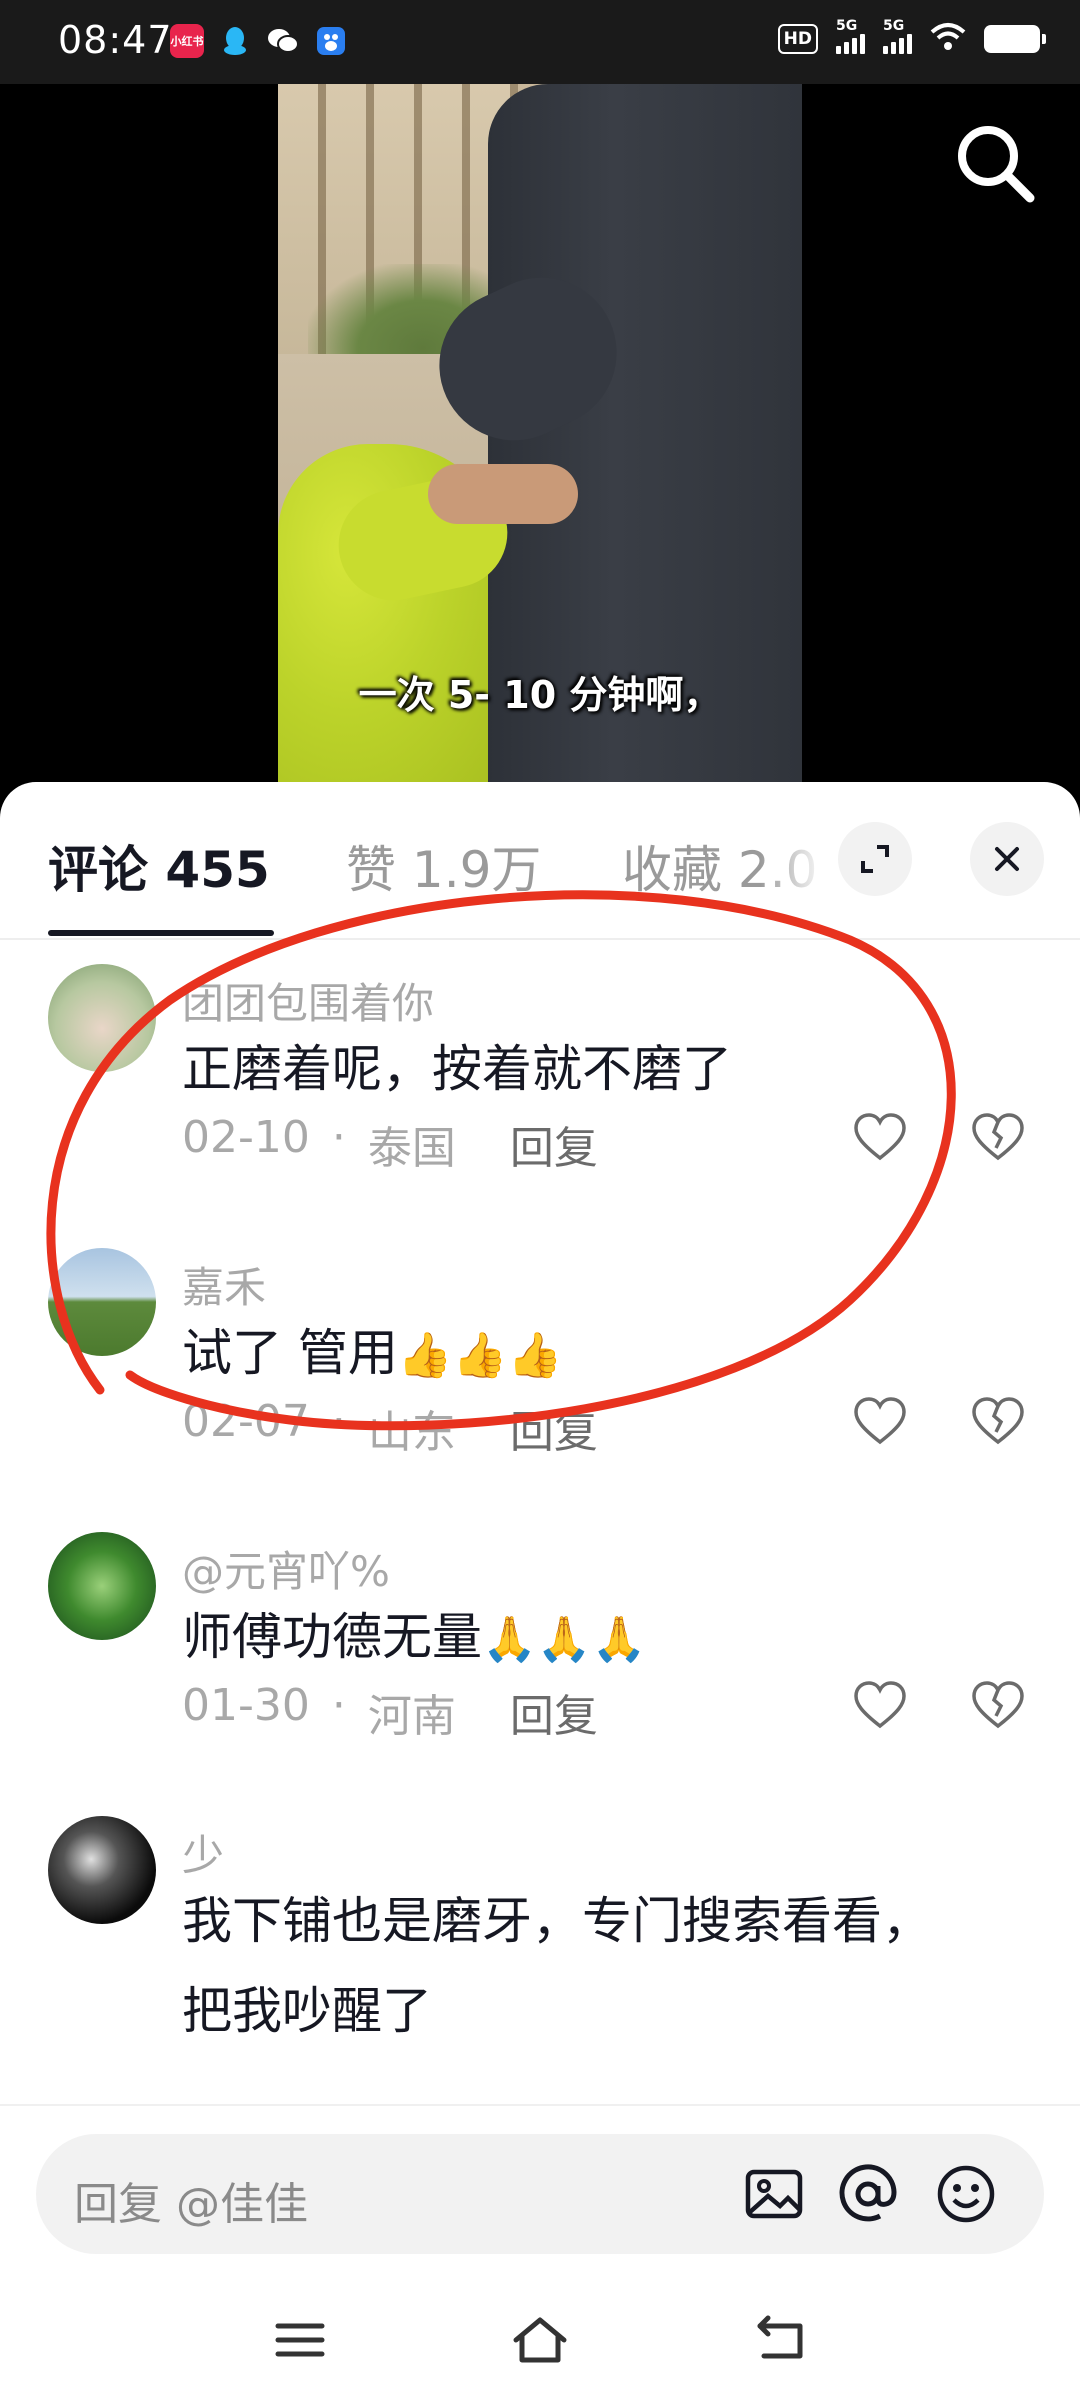 The width and height of the screenshot is (1080, 2400). Describe the element at coordinates (540, 2194) in the screenshot. I see `reply-input: 回复 @佳佳` at that location.